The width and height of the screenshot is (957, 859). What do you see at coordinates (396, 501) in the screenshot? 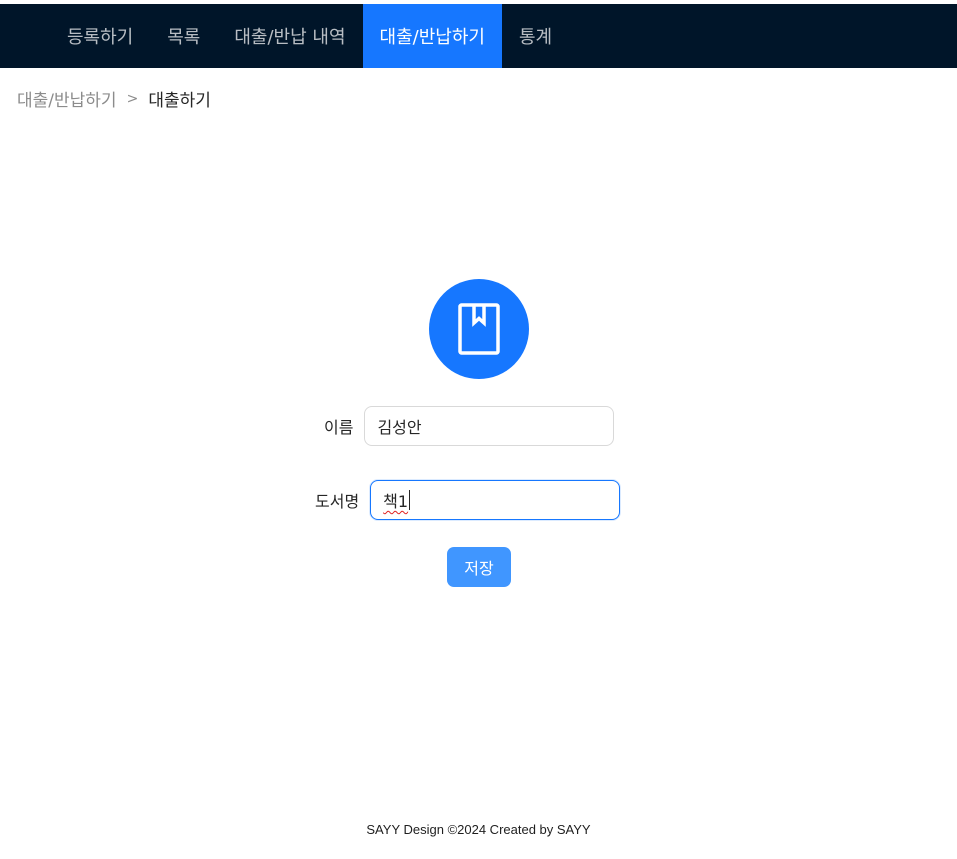
I see `book-title-input-value: 책1` at bounding box center [396, 501].